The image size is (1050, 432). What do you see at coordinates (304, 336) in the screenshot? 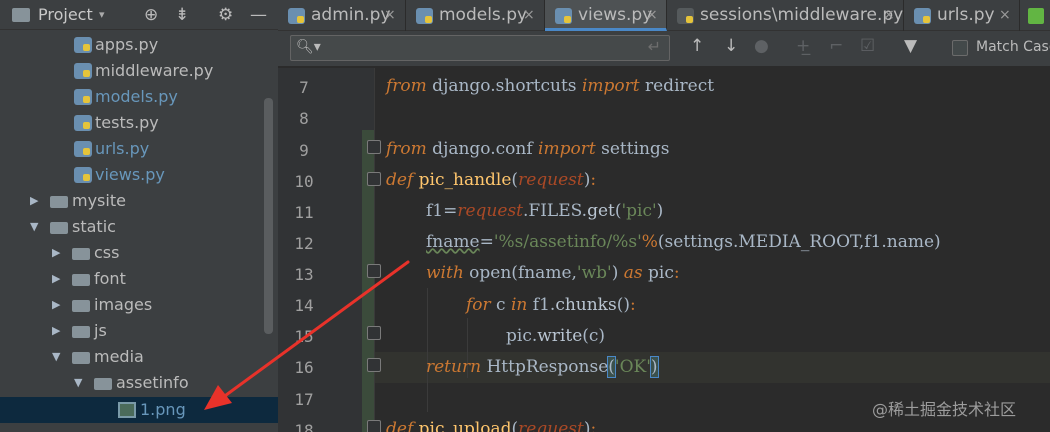
I see `line-number: 15` at bounding box center [304, 336].